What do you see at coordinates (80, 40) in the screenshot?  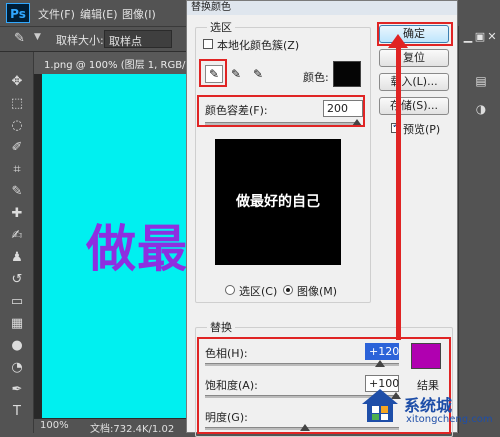 I see `sample-size-label: 取样大小:` at bounding box center [80, 40].